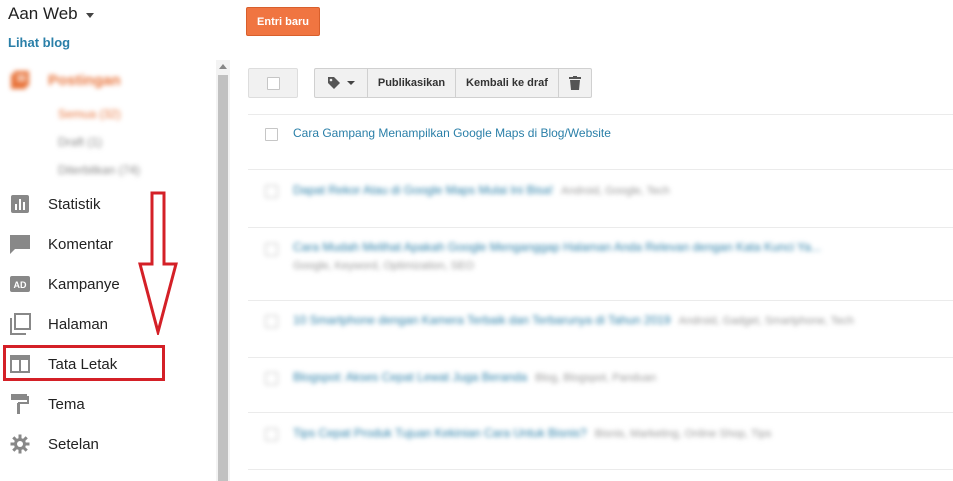  I want to click on sidebar-item-posts: Postingan, so click(108, 80).